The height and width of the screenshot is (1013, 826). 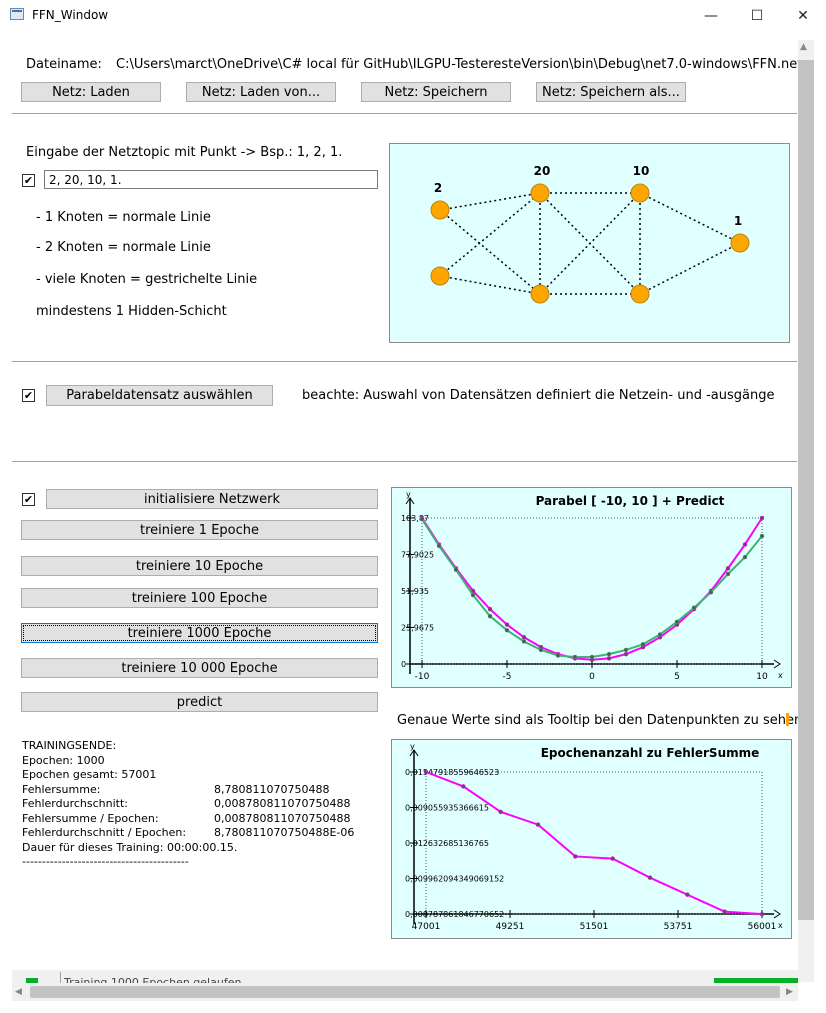 What do you see at coordinates (677, 677) in the screenshot?
I see `x-tick-label: 5` at bounding box center [677, 677].